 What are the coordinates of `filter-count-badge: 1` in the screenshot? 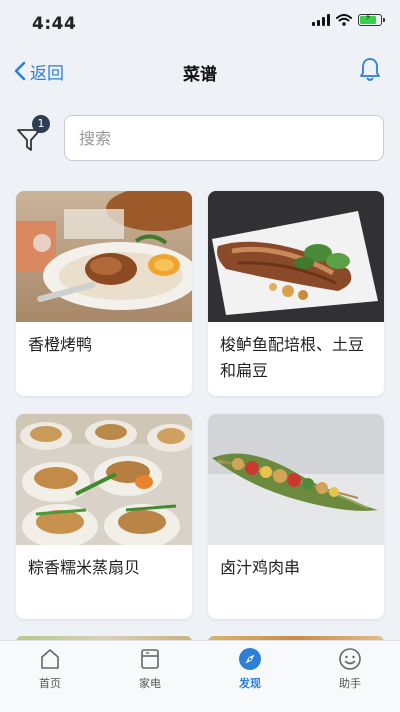 It's located at (41, 124).